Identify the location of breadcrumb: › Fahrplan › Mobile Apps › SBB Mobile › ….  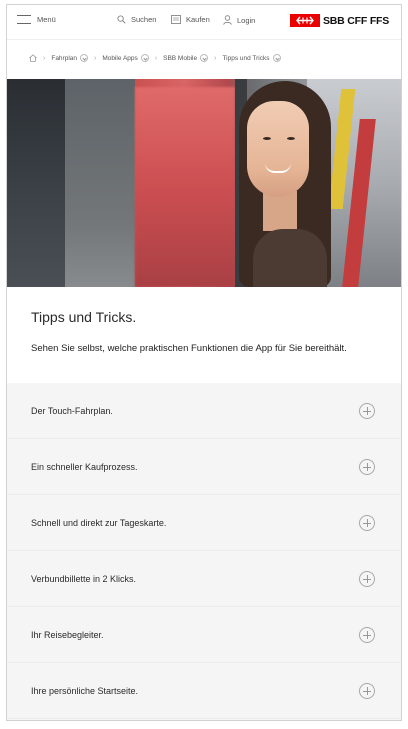
(204, 59).